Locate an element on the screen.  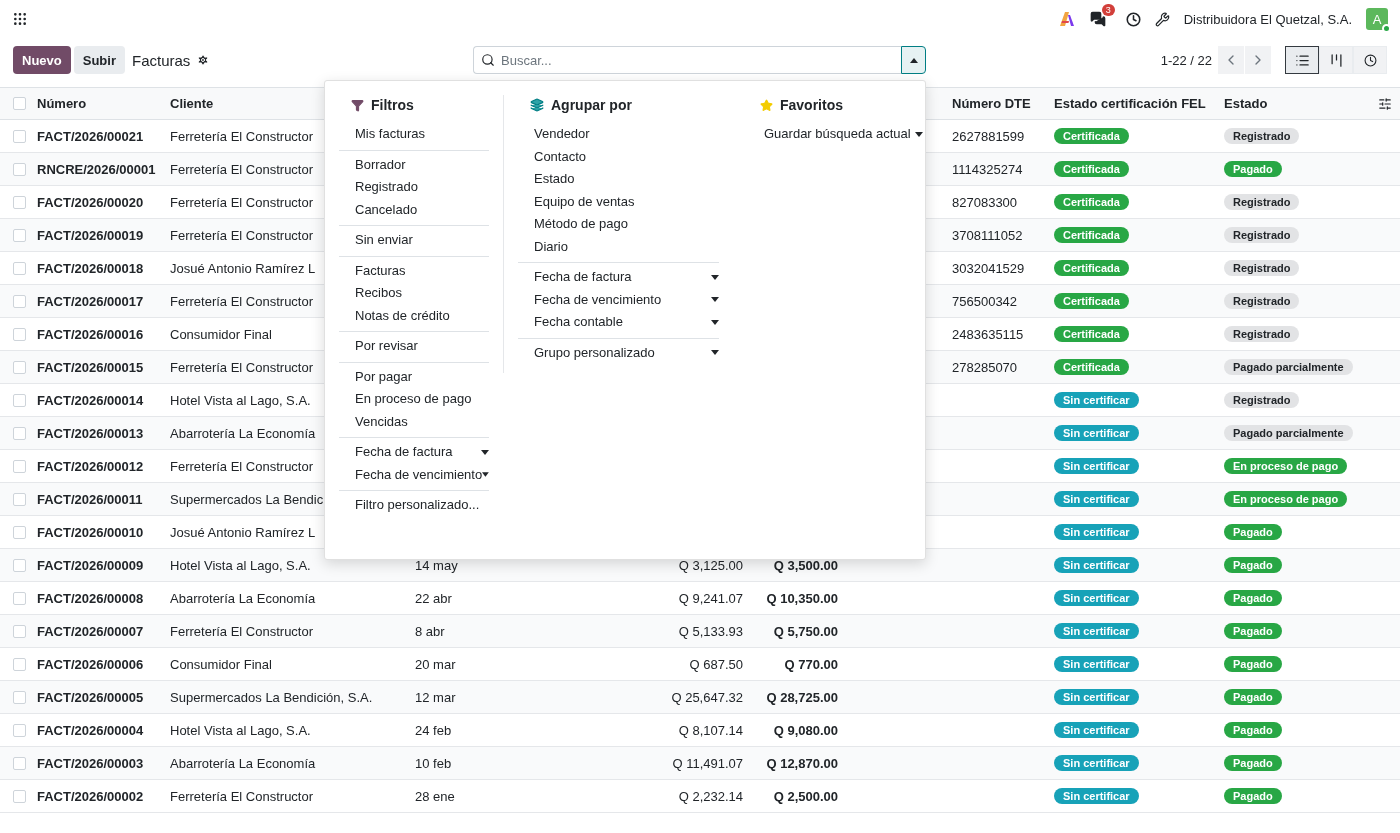
ai-logo-icon is located at coordinates (1067, 19).